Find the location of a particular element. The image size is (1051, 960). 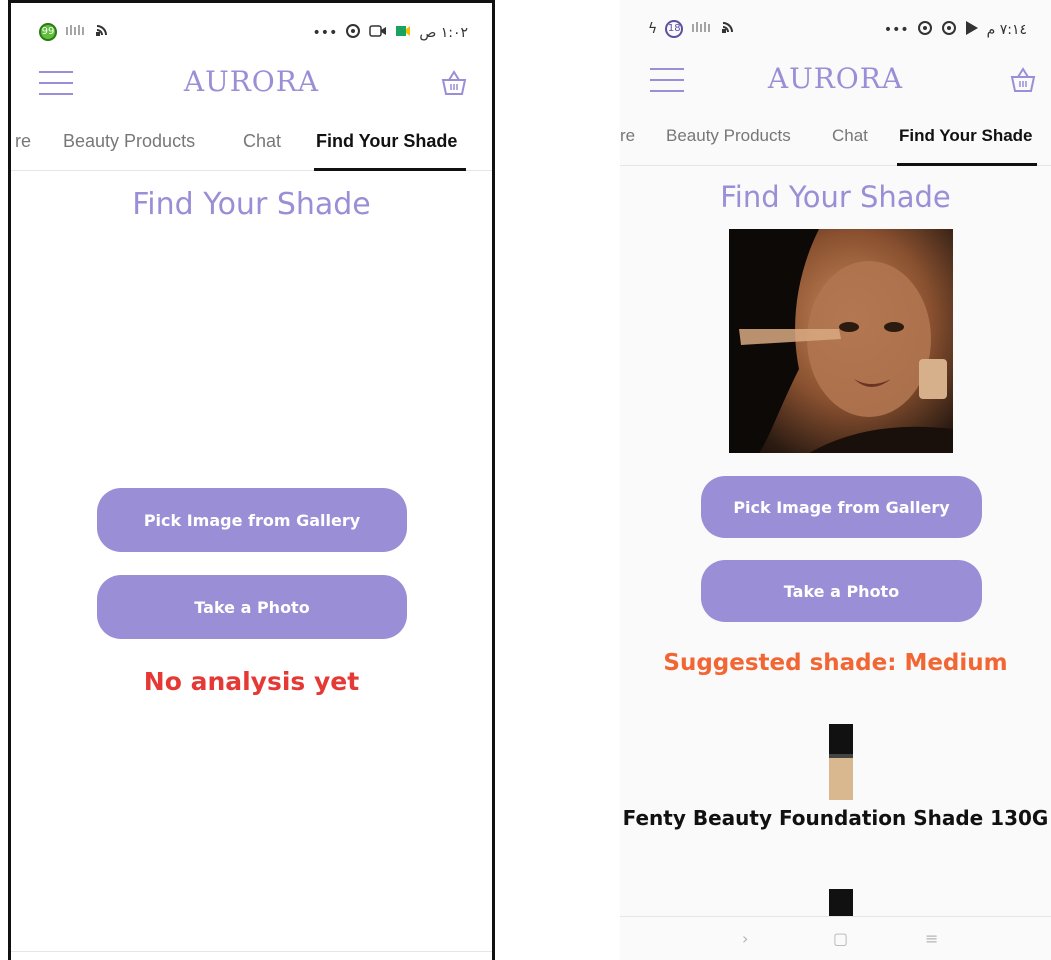

nav-home-button: ▢ is located at coordinates (840, 938).